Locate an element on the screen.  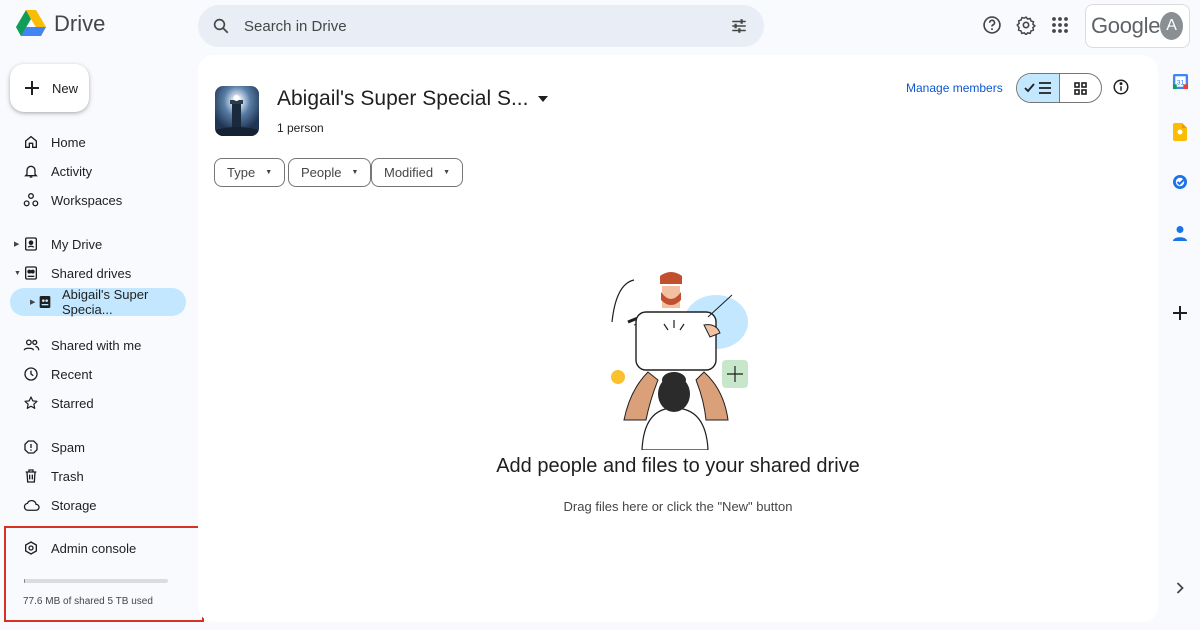
sidebar-item-storage: Storage is located at coordinates (98, 505).